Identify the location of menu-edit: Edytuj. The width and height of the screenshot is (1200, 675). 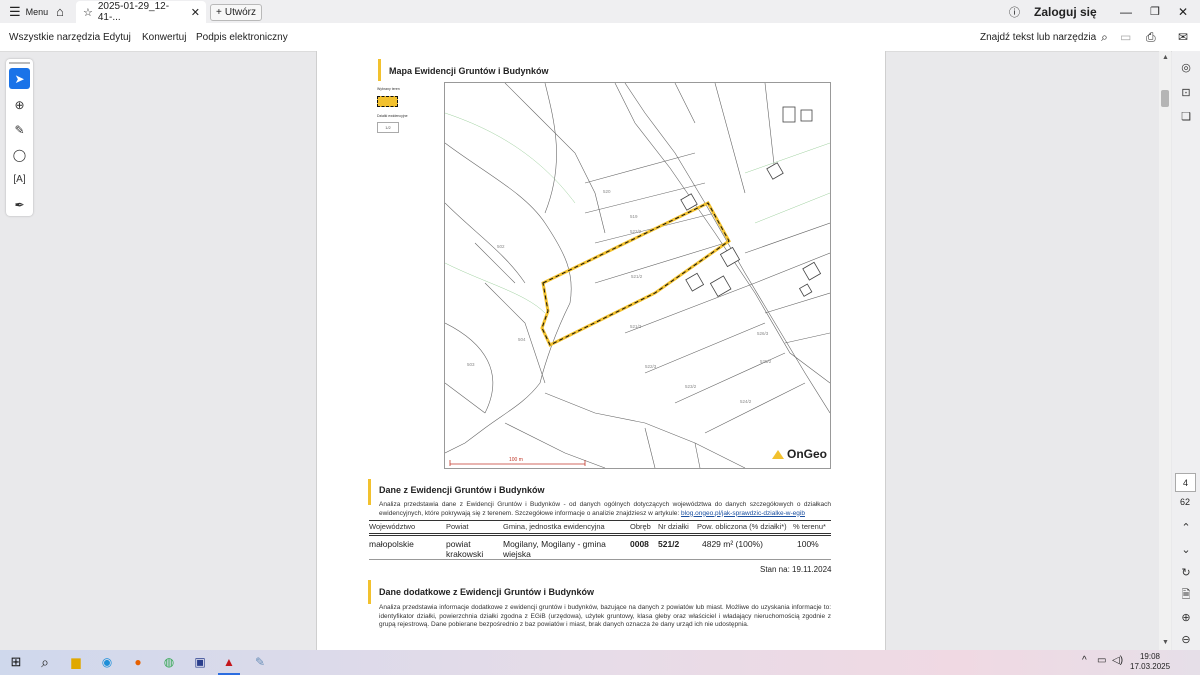
(117, 37).